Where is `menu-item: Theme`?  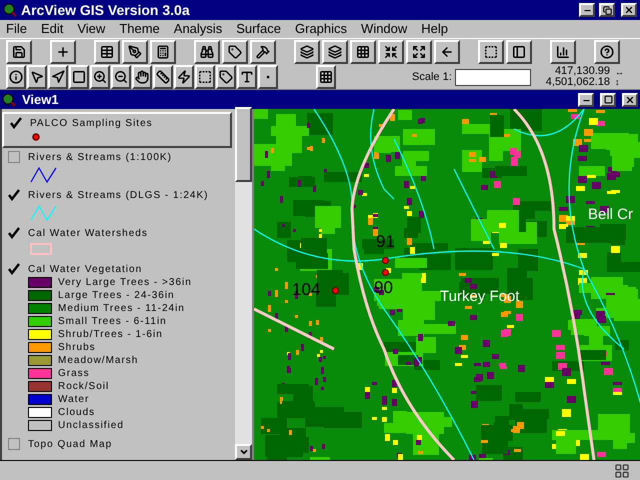
menu-item: Theme is located at coordinates (139, 29).